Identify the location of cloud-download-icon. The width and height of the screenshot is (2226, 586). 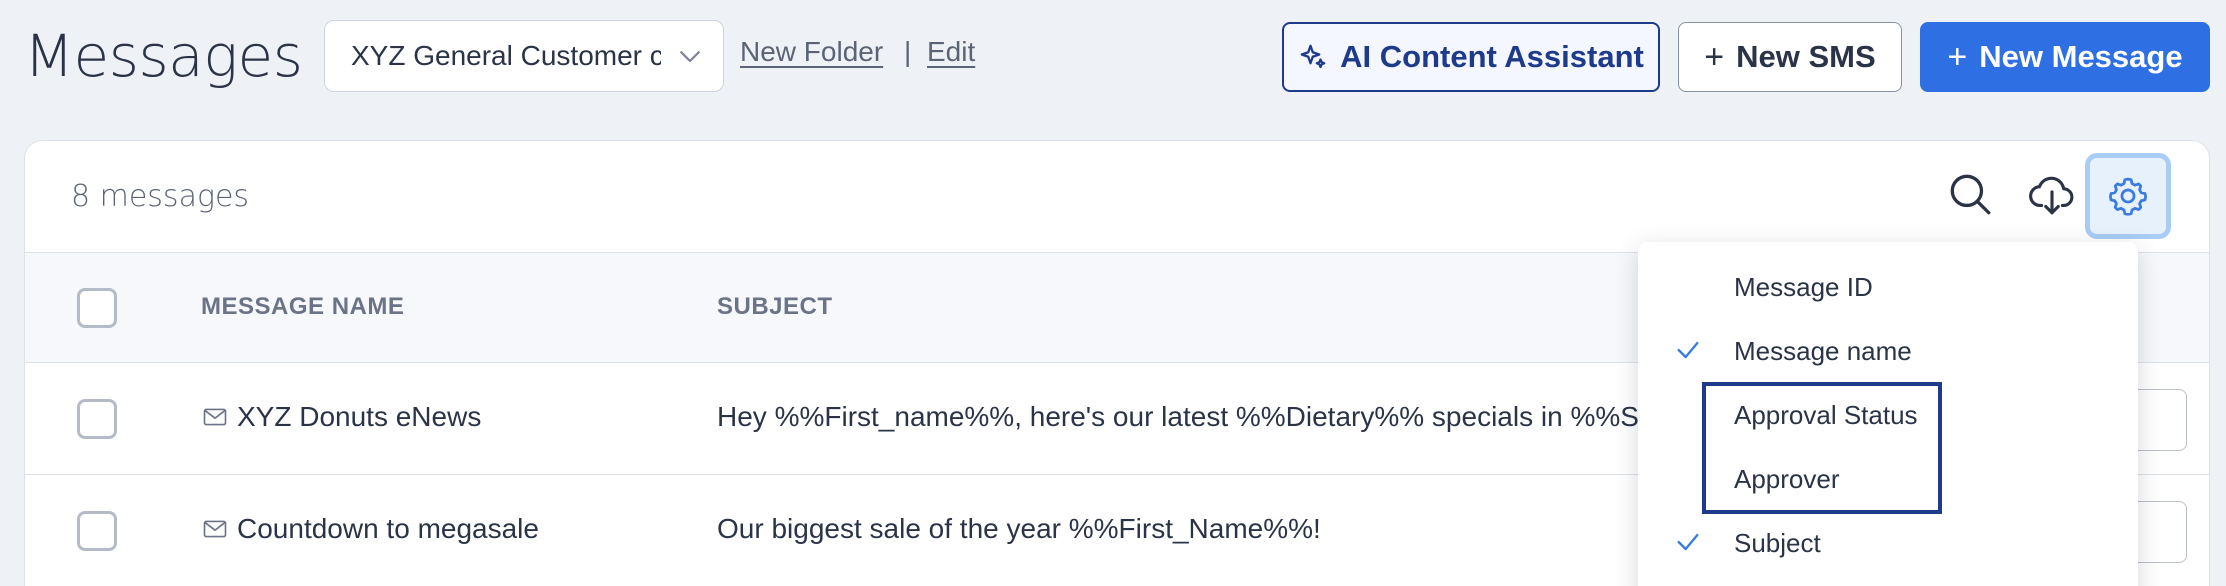
(2052, 194).